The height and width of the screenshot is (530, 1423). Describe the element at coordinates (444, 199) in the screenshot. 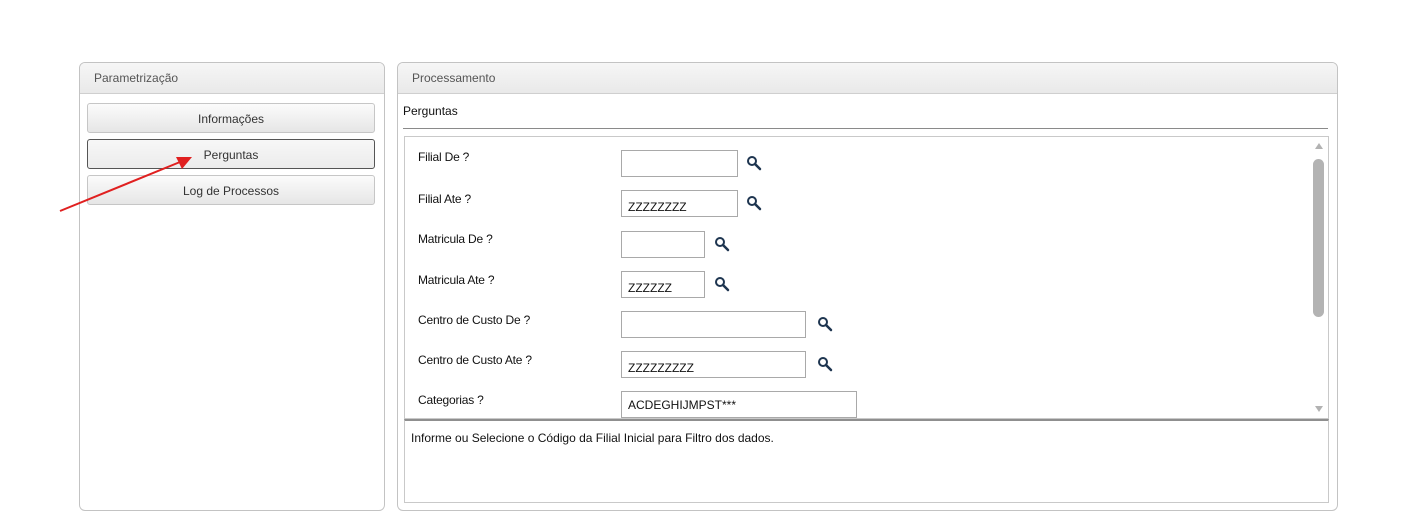

I see `question-label-filial-ate: Filial Ate ?` at that location.